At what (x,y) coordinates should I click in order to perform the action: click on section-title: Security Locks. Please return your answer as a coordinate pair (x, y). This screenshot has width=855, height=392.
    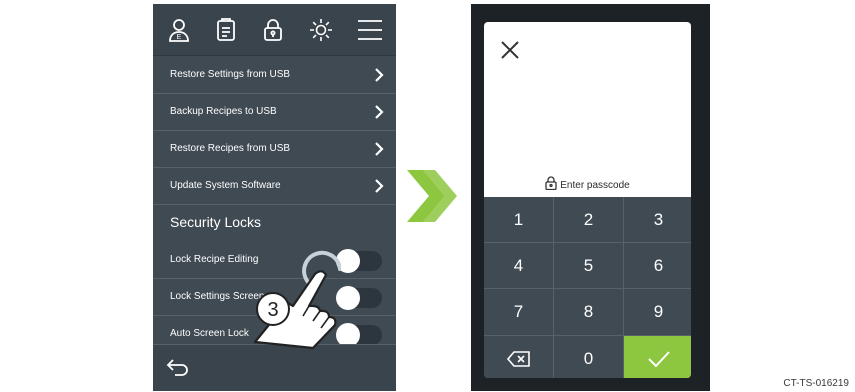
    Looking at the image, I should click on (216, 222).